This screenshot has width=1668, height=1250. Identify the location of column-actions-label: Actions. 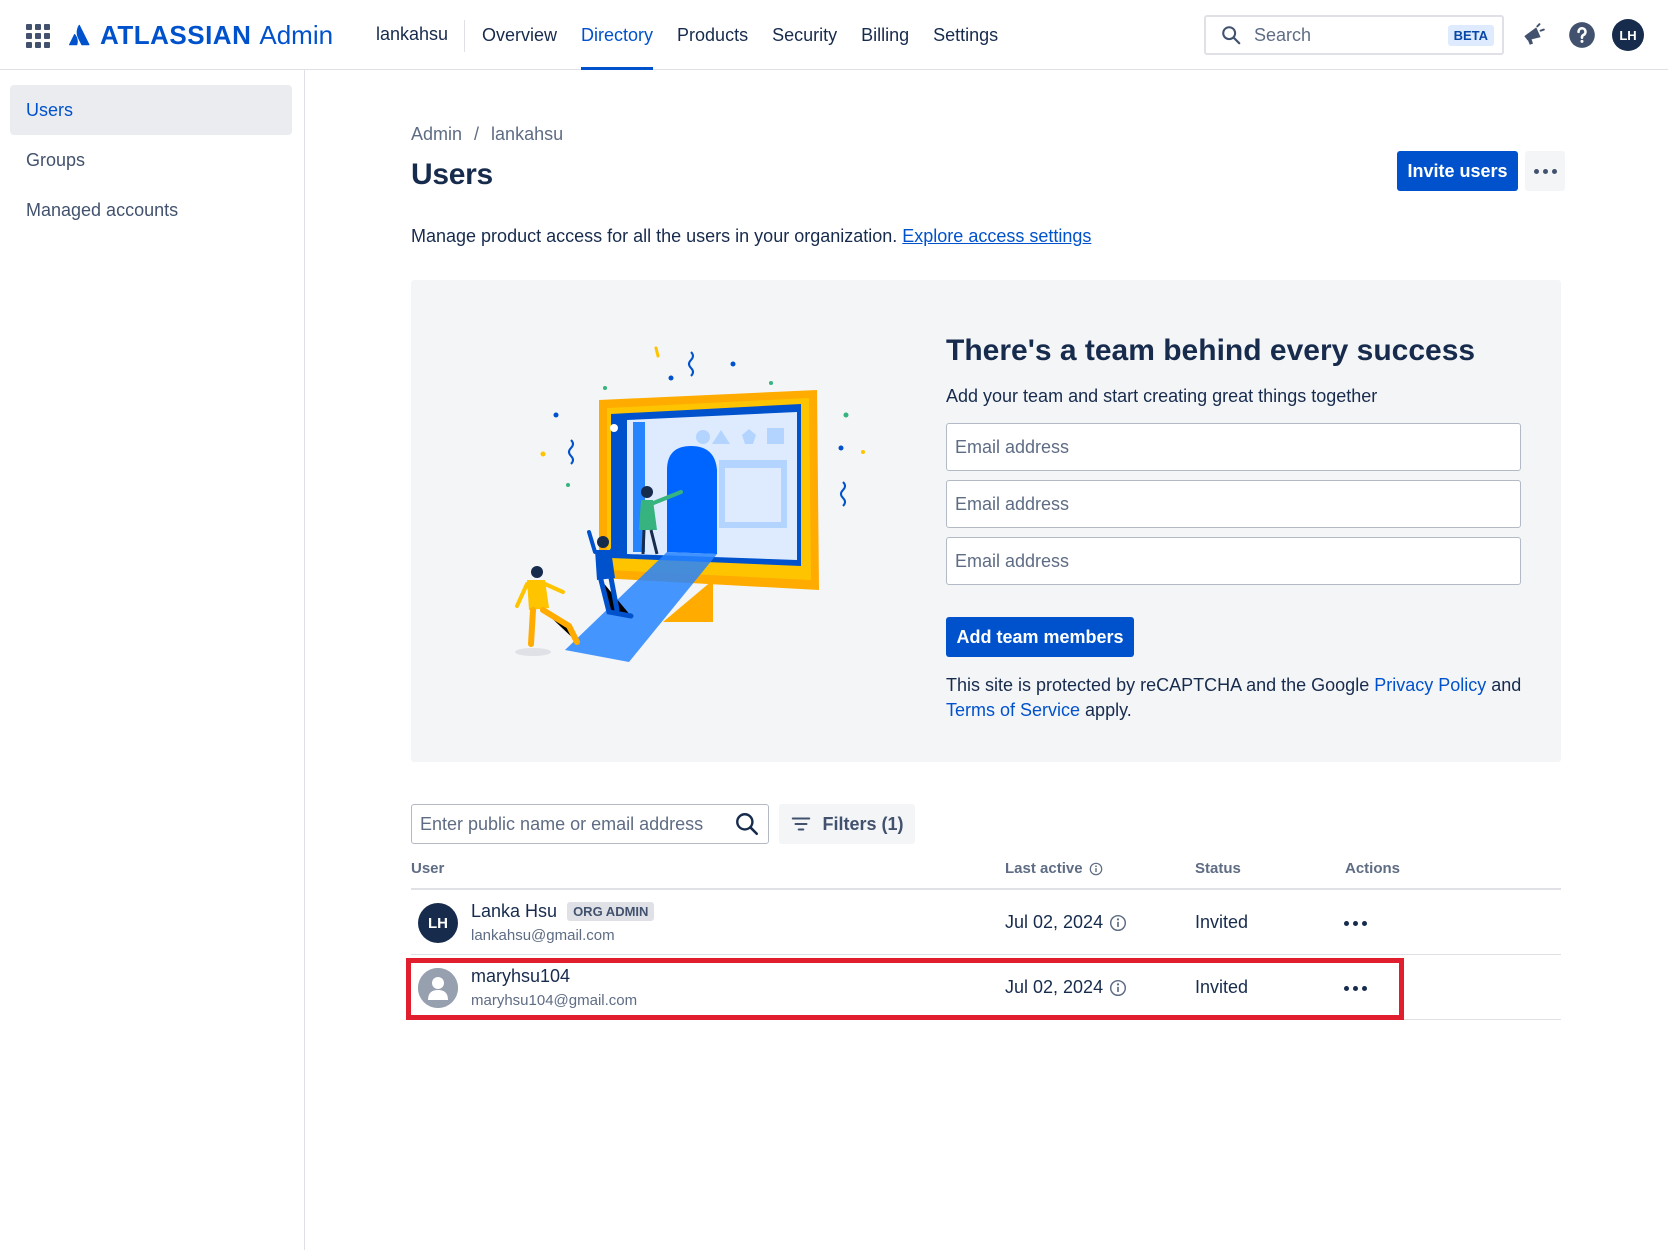
(1373, 868).